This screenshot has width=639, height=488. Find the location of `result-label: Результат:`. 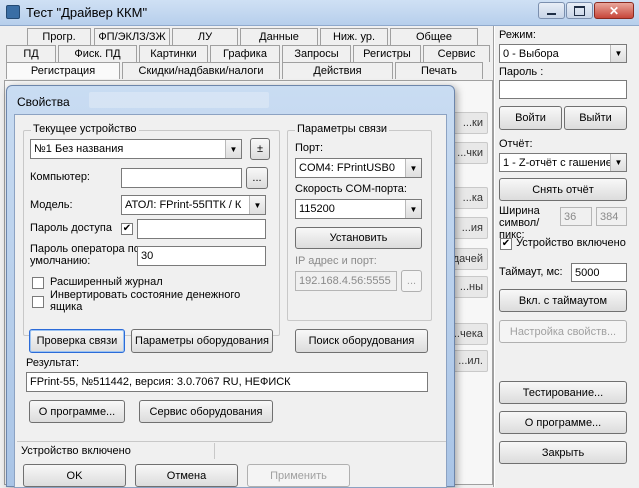

result-label: Результат: is located at coordinates (53, 363).